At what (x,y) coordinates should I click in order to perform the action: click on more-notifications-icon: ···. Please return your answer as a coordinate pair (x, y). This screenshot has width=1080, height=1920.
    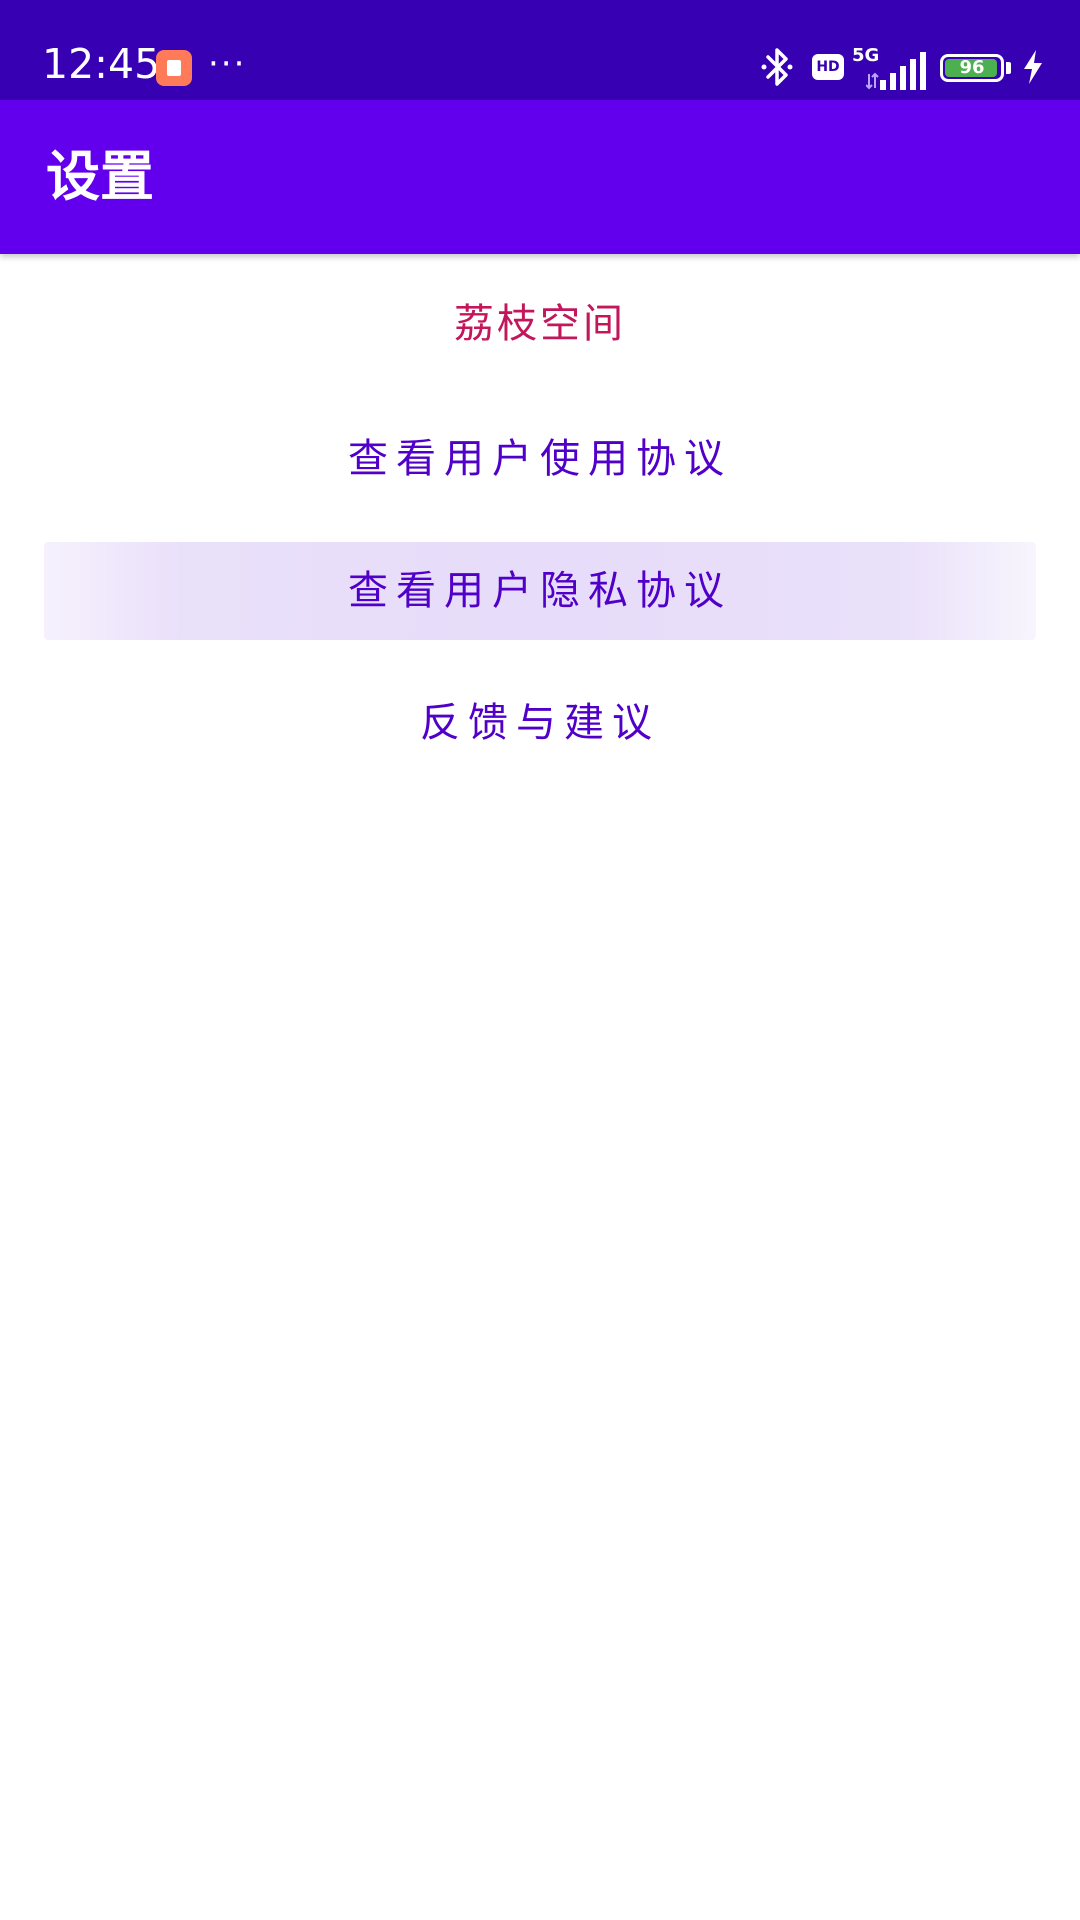
    Looking at the image, I should click on (227, 64).